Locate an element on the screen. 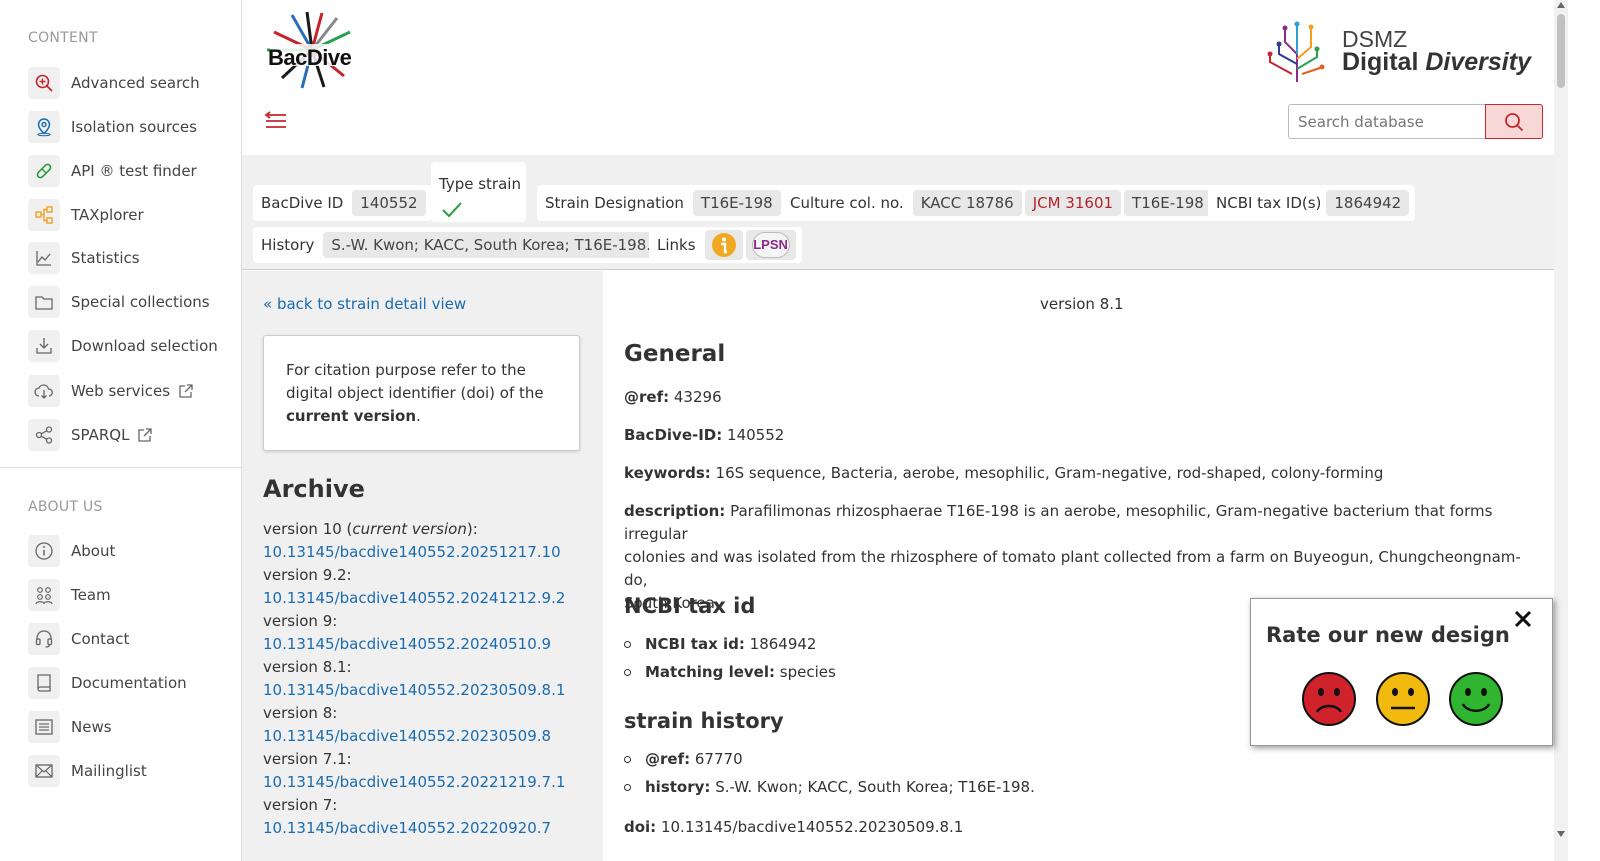  list-item: @ref: 67770 is located at coordinates (683, 759).